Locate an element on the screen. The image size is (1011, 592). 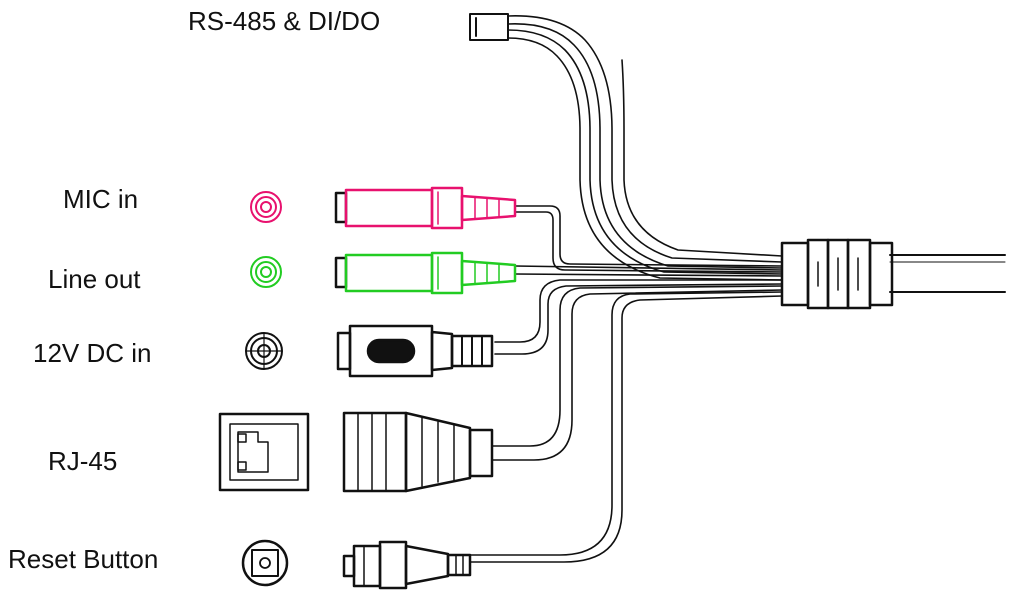
reset-button-label: Reset Button is located at coordinates (83, 559).